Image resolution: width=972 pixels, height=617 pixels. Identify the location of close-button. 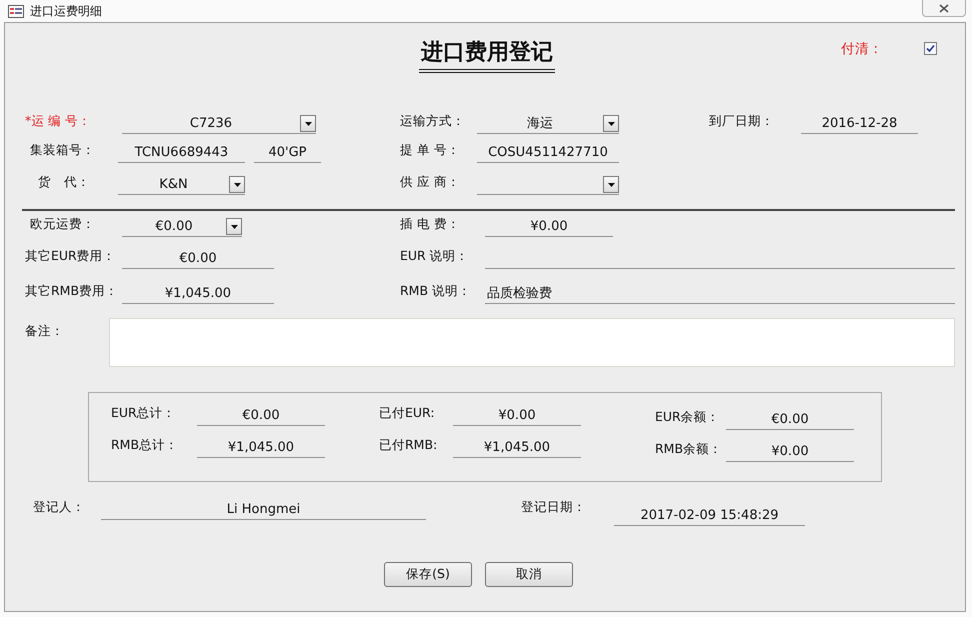
(944, 8).